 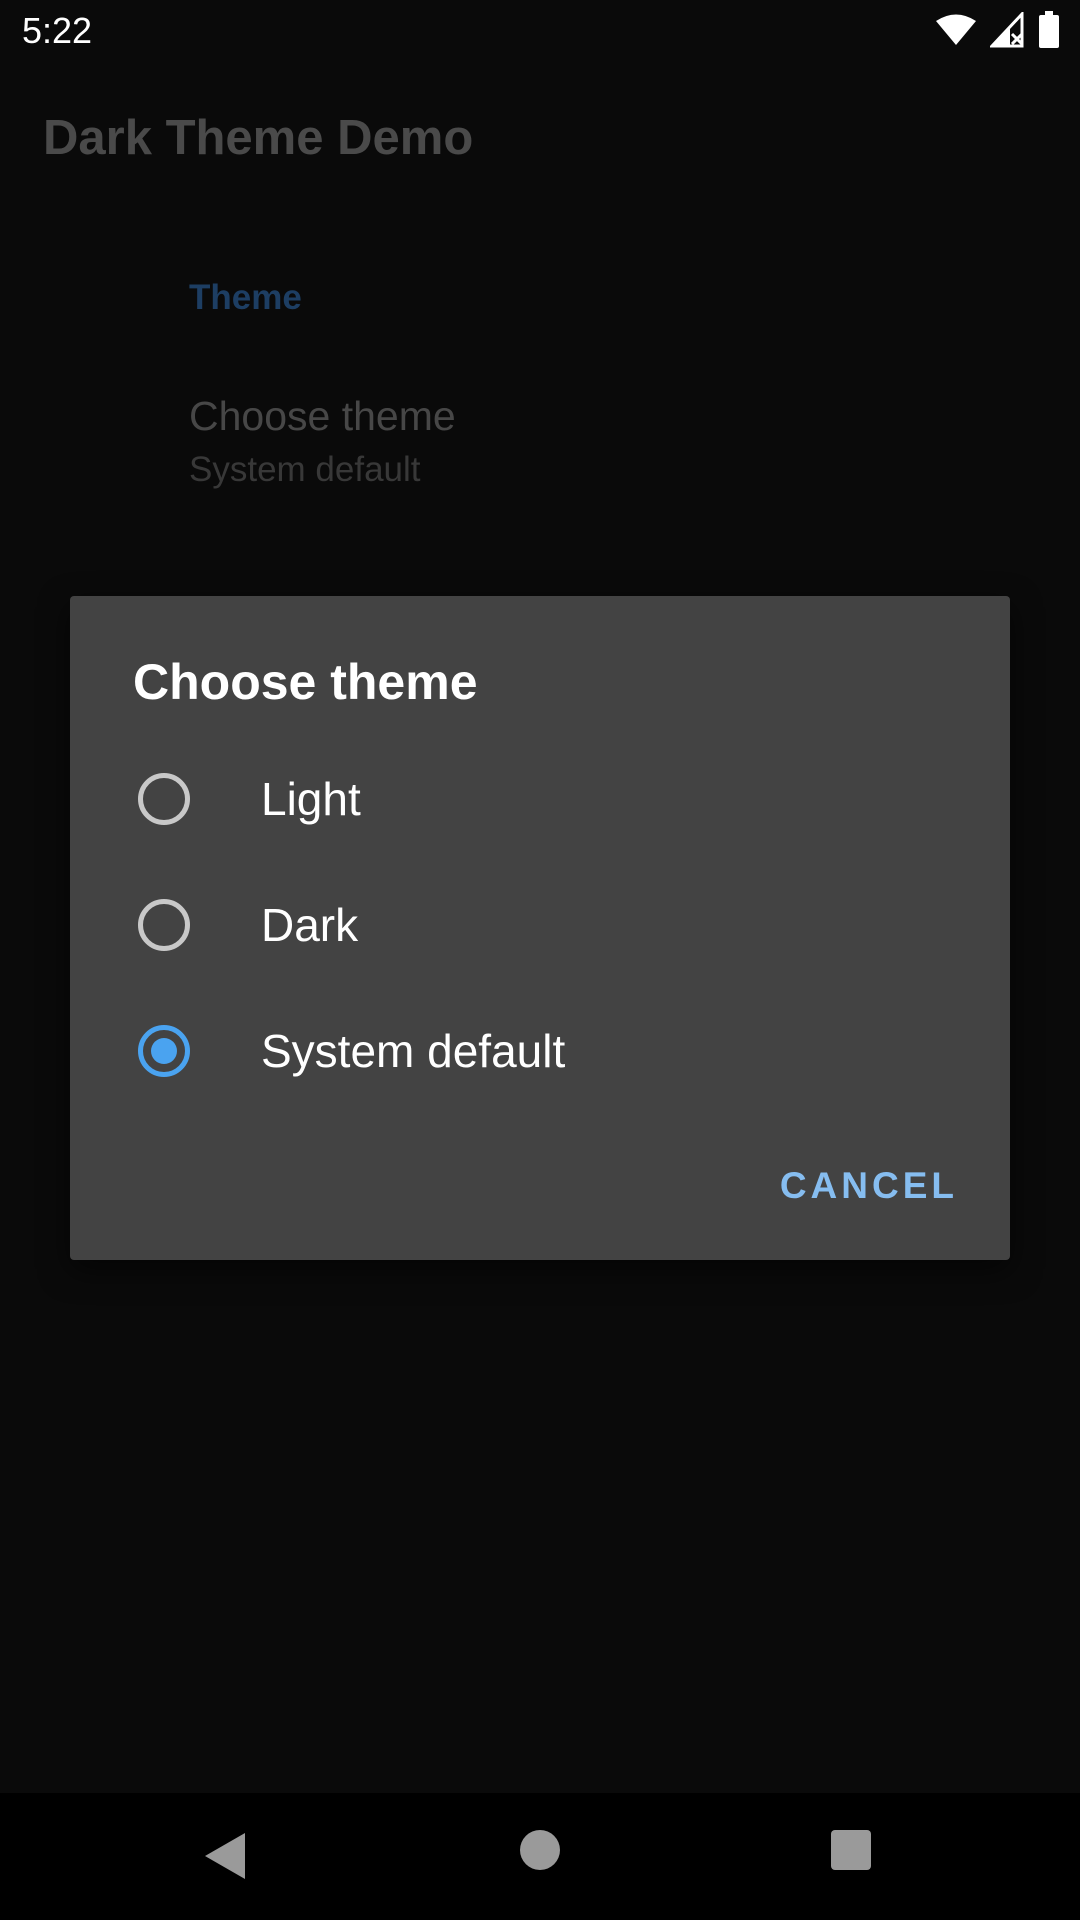 What do you see at coordinates (310, 925) in the screenshot?
I see `option-label: Dark` at bounding box center [310, 925].